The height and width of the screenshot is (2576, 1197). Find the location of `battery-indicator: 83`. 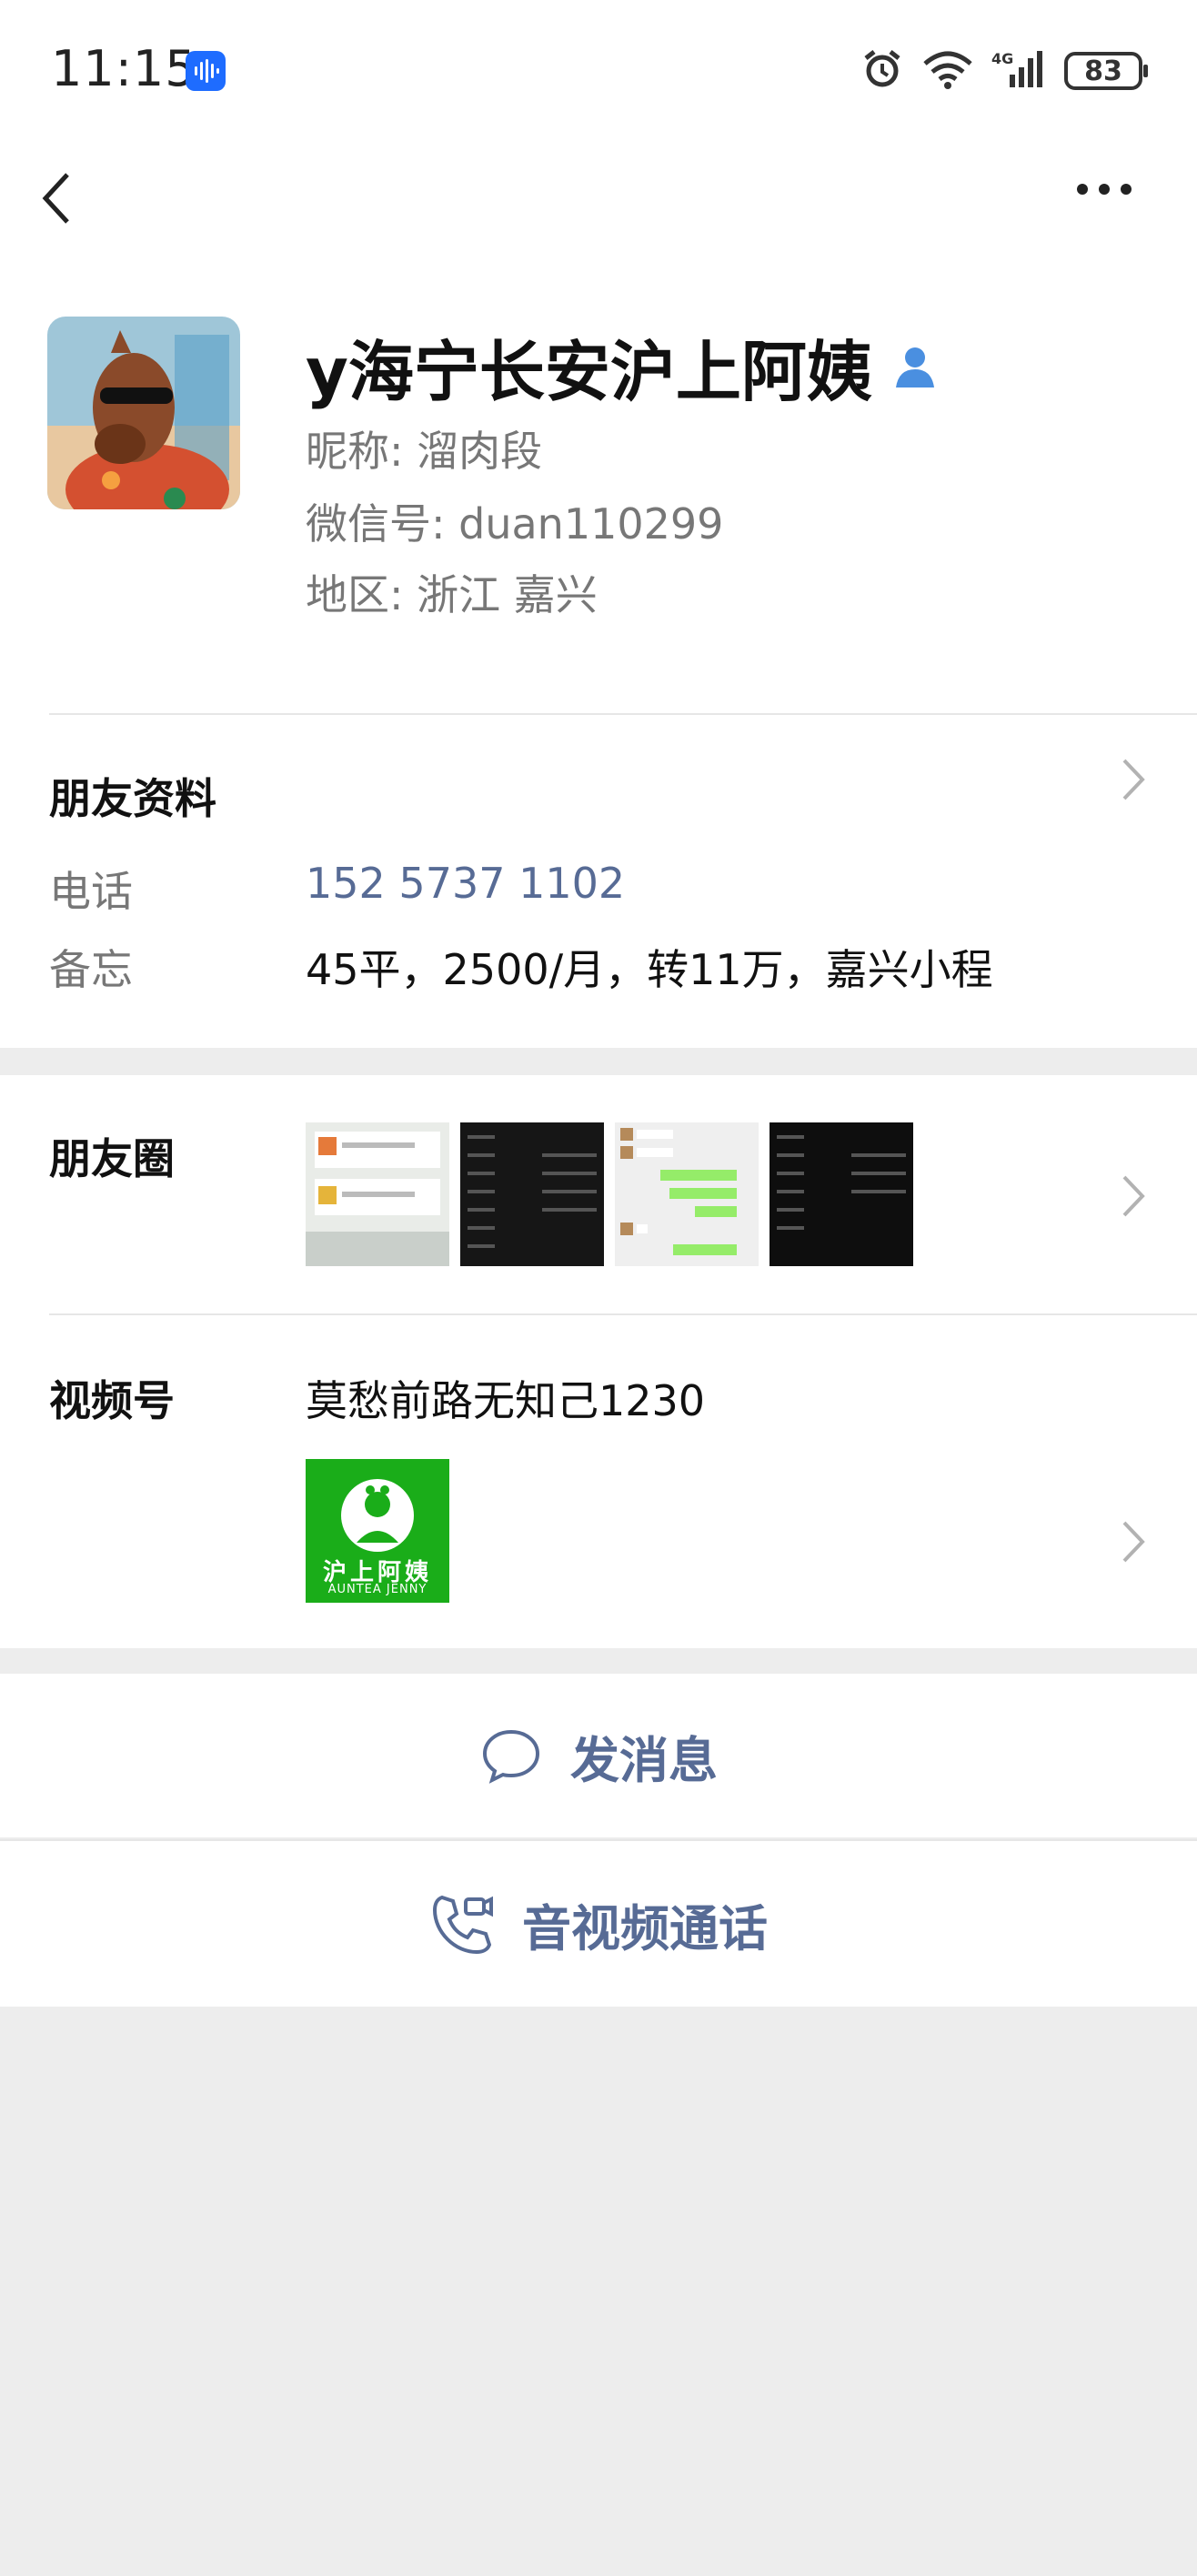

battery-indicator: 83 is located at coordinates (1106, 71).